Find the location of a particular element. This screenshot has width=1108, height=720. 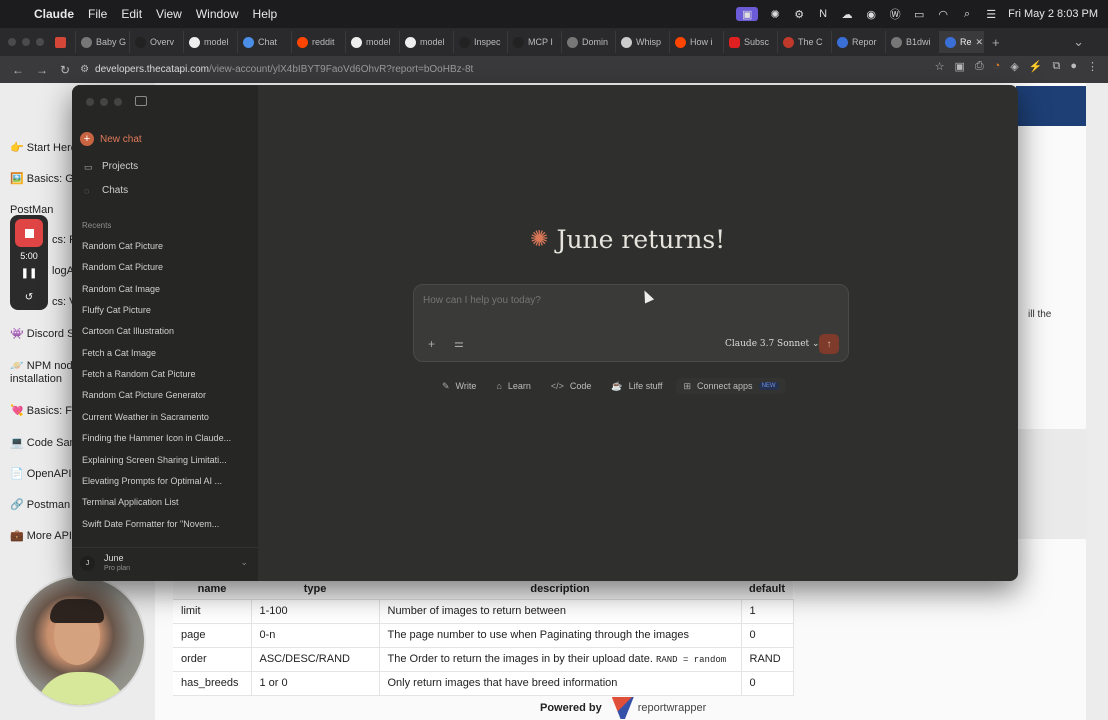

new-chat-button: + New chat is located at coordinates (111, 139).